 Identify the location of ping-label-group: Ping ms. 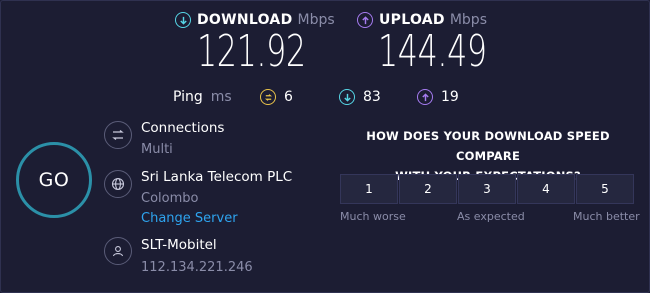
(202, 97).